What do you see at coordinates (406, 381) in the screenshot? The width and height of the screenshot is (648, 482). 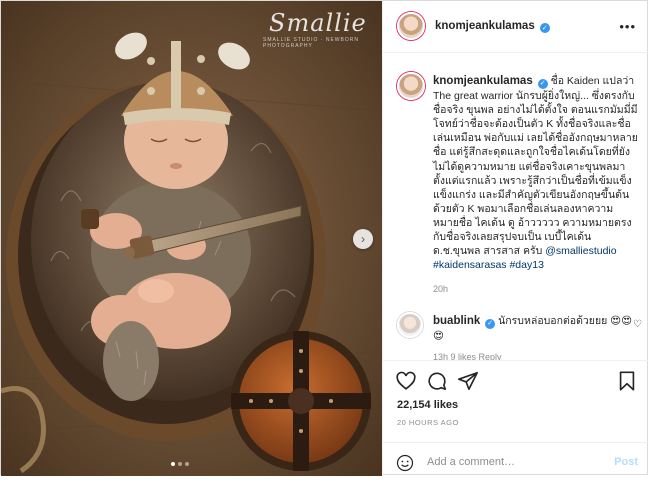 I see `like-heart-icon` at bounding box center [406, 381].